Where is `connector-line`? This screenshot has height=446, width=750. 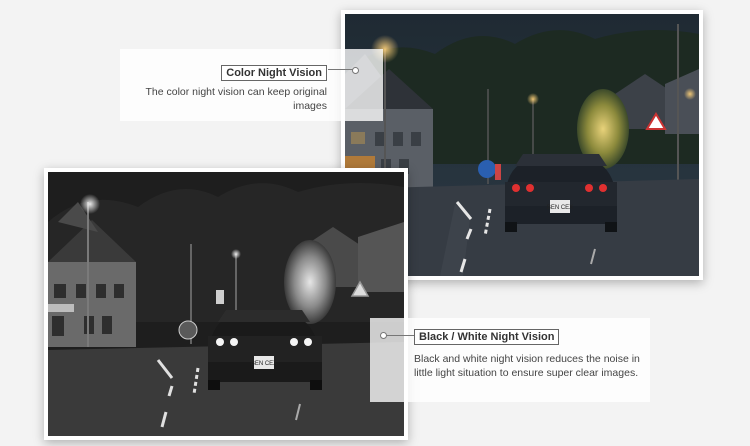
connector-line is located at coordinates (400, 335).